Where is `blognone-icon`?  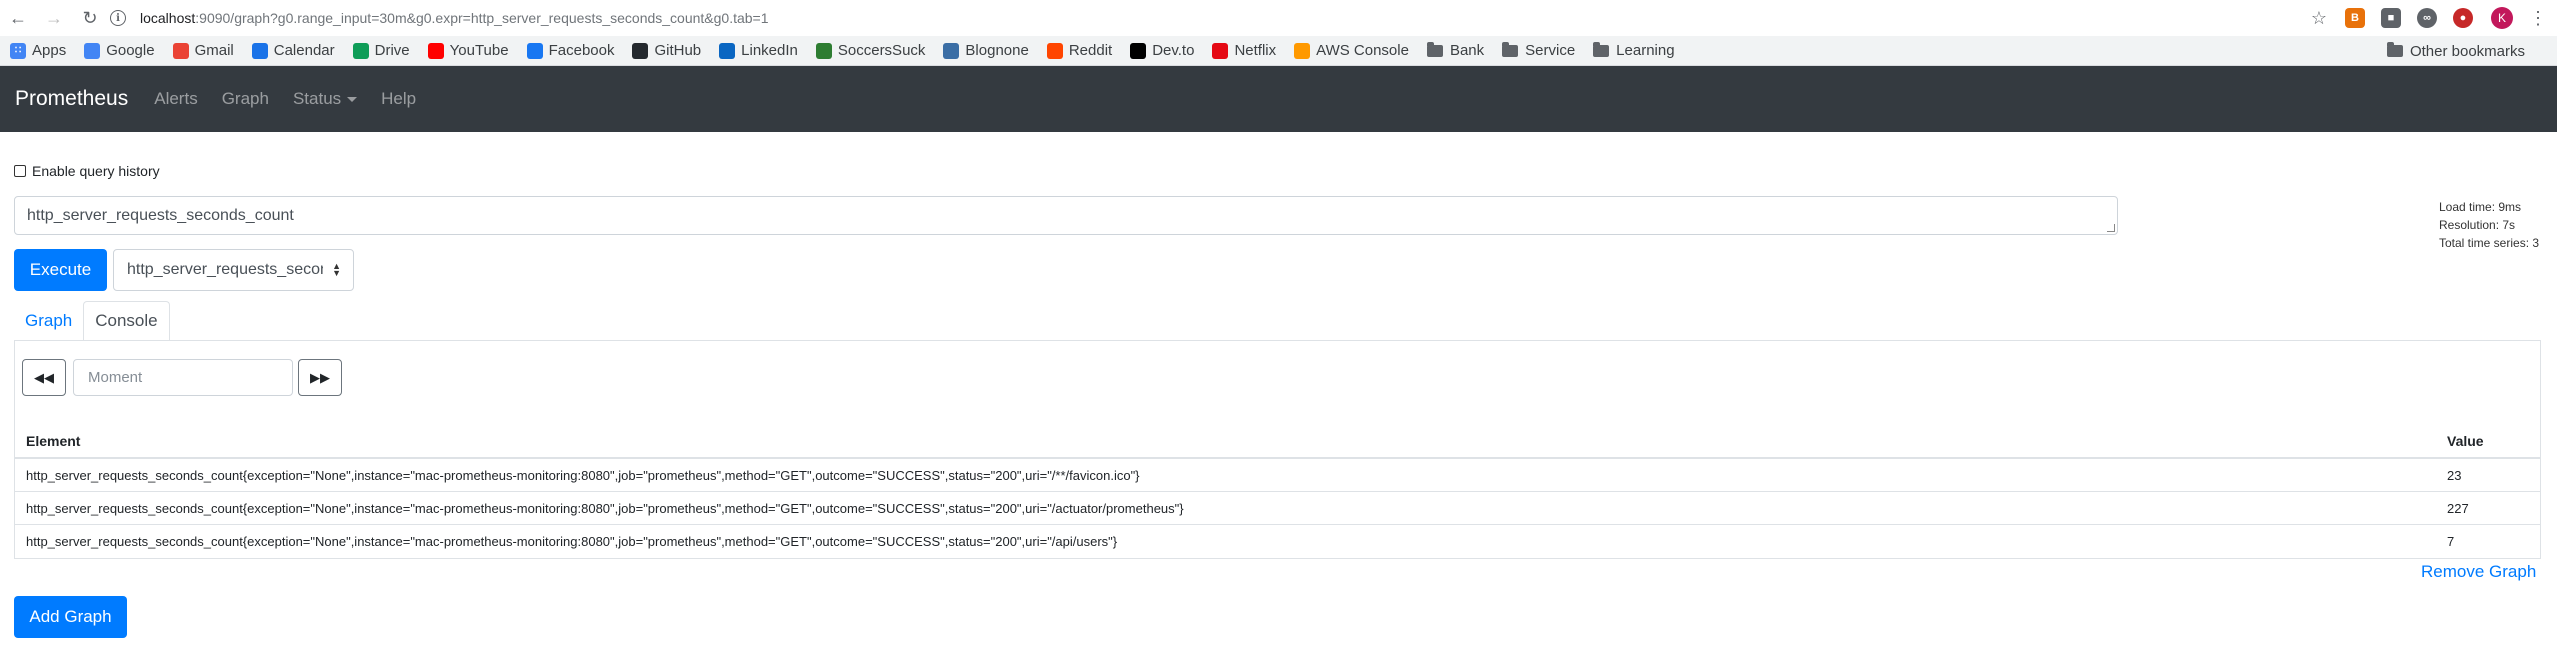 blognone-icon is located at coordinates (951, 50).